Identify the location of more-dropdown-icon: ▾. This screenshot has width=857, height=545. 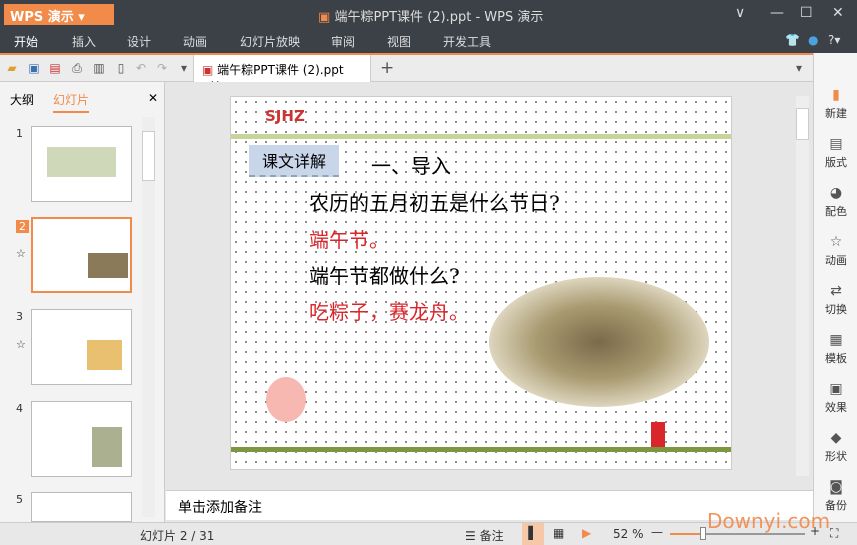
(184, 68).